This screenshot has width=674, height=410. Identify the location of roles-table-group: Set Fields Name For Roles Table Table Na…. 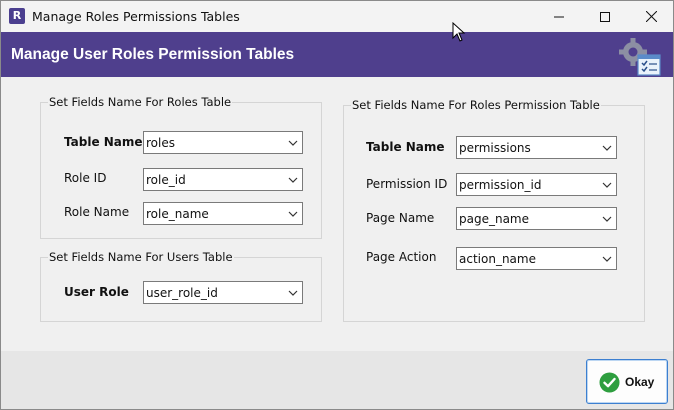
(181, 167).